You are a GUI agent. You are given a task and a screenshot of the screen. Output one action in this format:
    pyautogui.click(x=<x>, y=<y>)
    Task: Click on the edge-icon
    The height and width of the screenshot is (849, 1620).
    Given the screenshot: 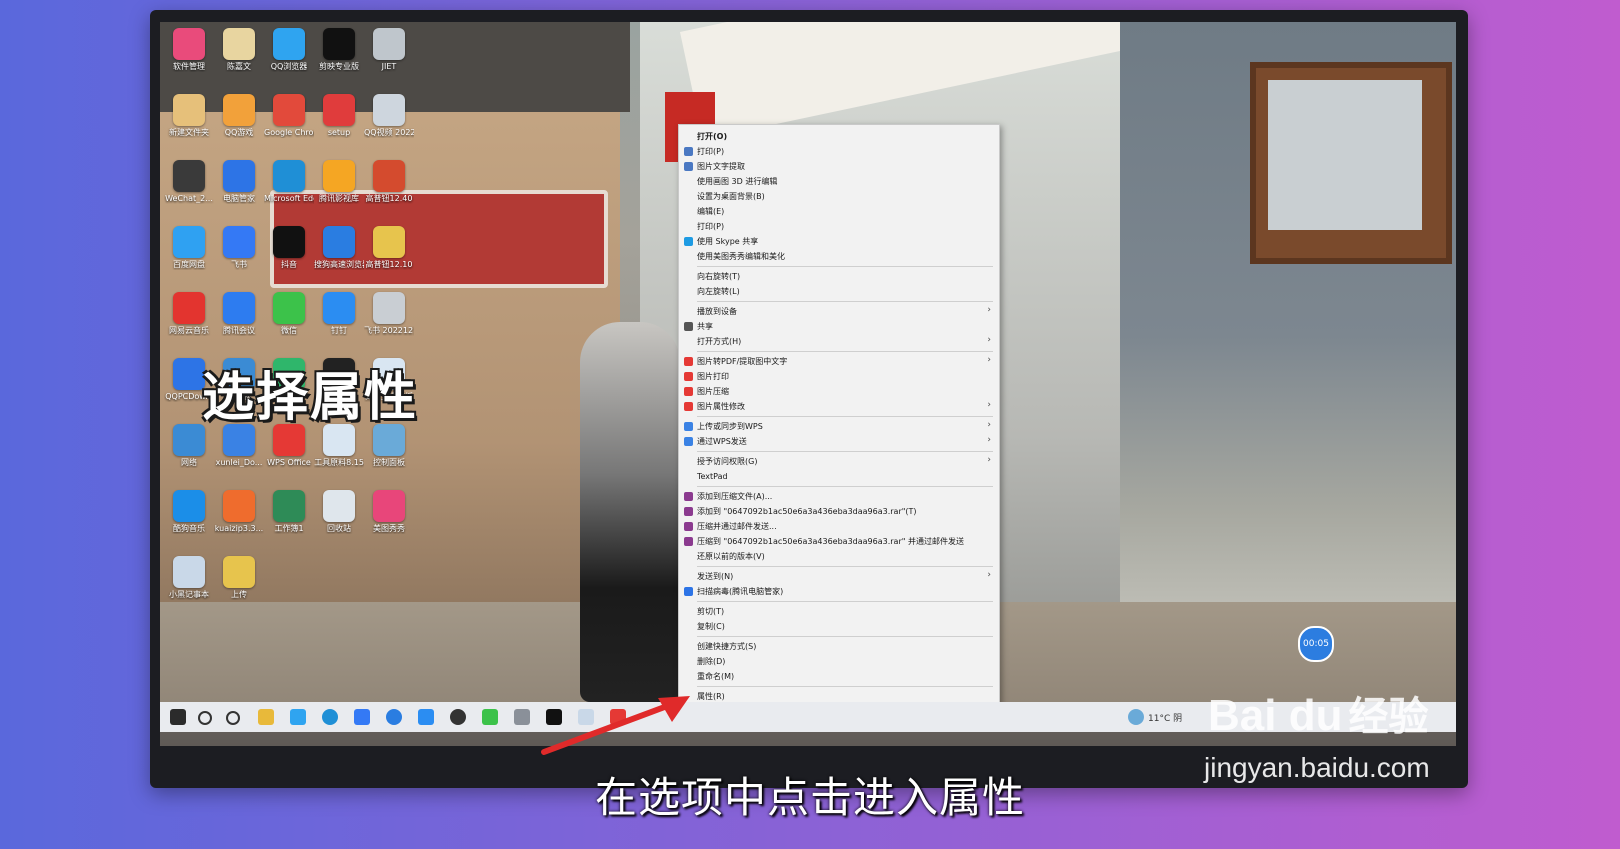 What is the action you would take?
    pyautogui.click(x=330, y=717)
    